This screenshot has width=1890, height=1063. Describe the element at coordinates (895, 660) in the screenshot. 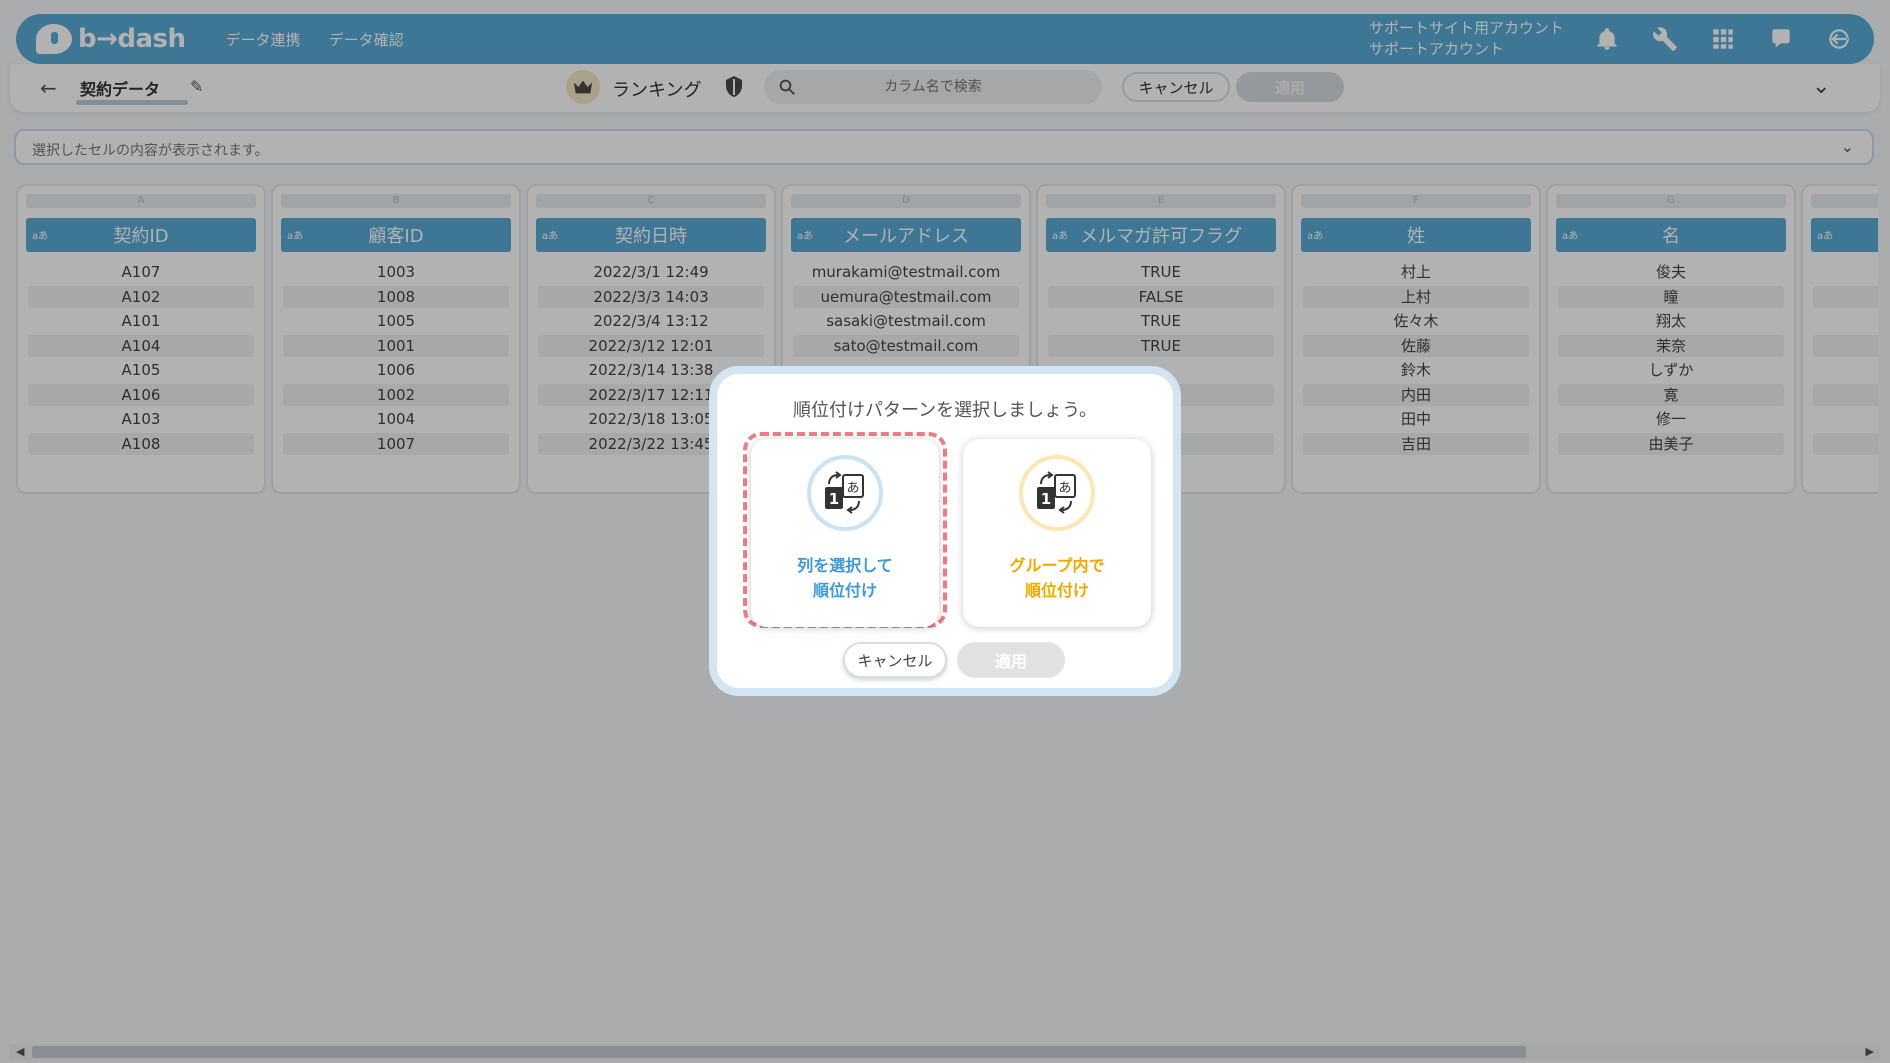

I see `dialog-cancel-button: キャンセル` at that location.